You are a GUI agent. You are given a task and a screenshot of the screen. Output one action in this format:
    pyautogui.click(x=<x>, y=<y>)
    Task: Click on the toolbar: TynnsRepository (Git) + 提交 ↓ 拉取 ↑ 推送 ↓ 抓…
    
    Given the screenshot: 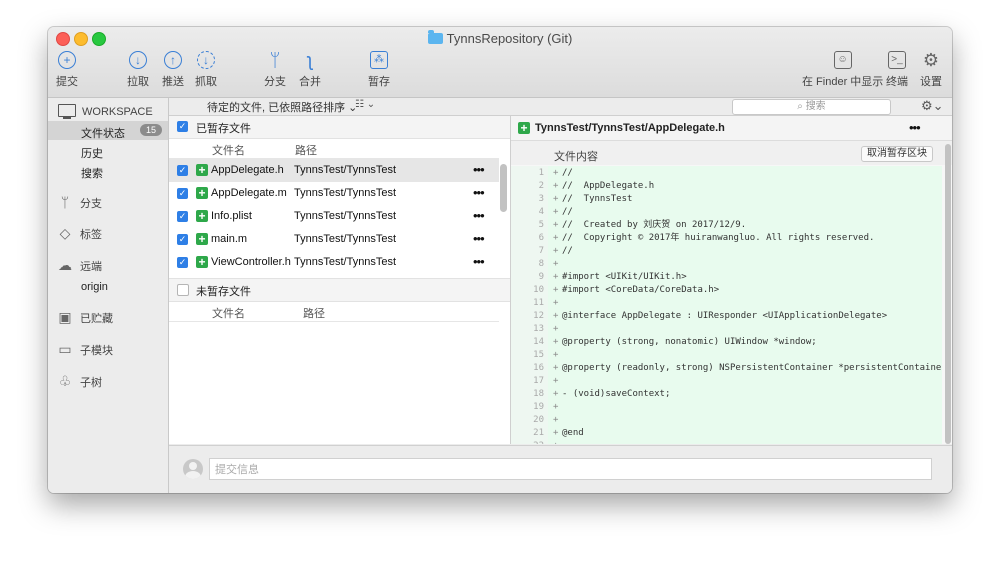 What is the action you would take?
    pyautogui.click(x=500, y=62)
    